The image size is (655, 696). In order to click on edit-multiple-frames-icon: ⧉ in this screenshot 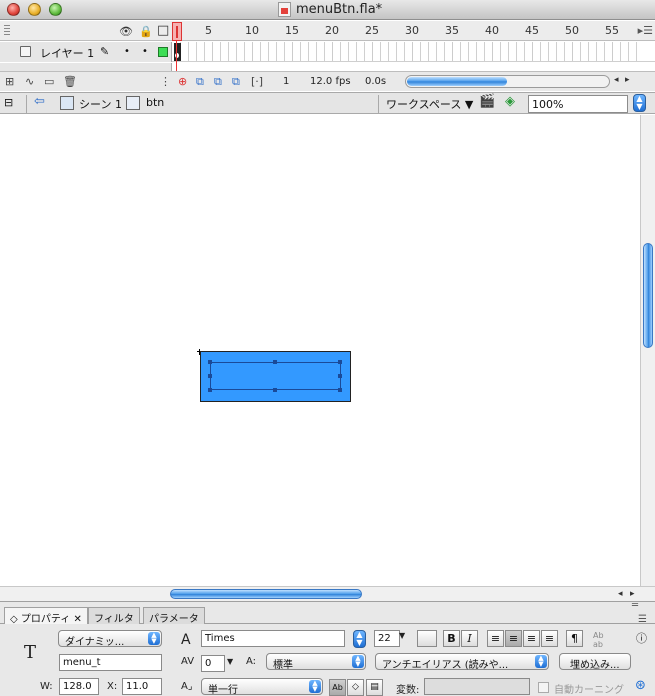, I will do `click(236, 82)`.